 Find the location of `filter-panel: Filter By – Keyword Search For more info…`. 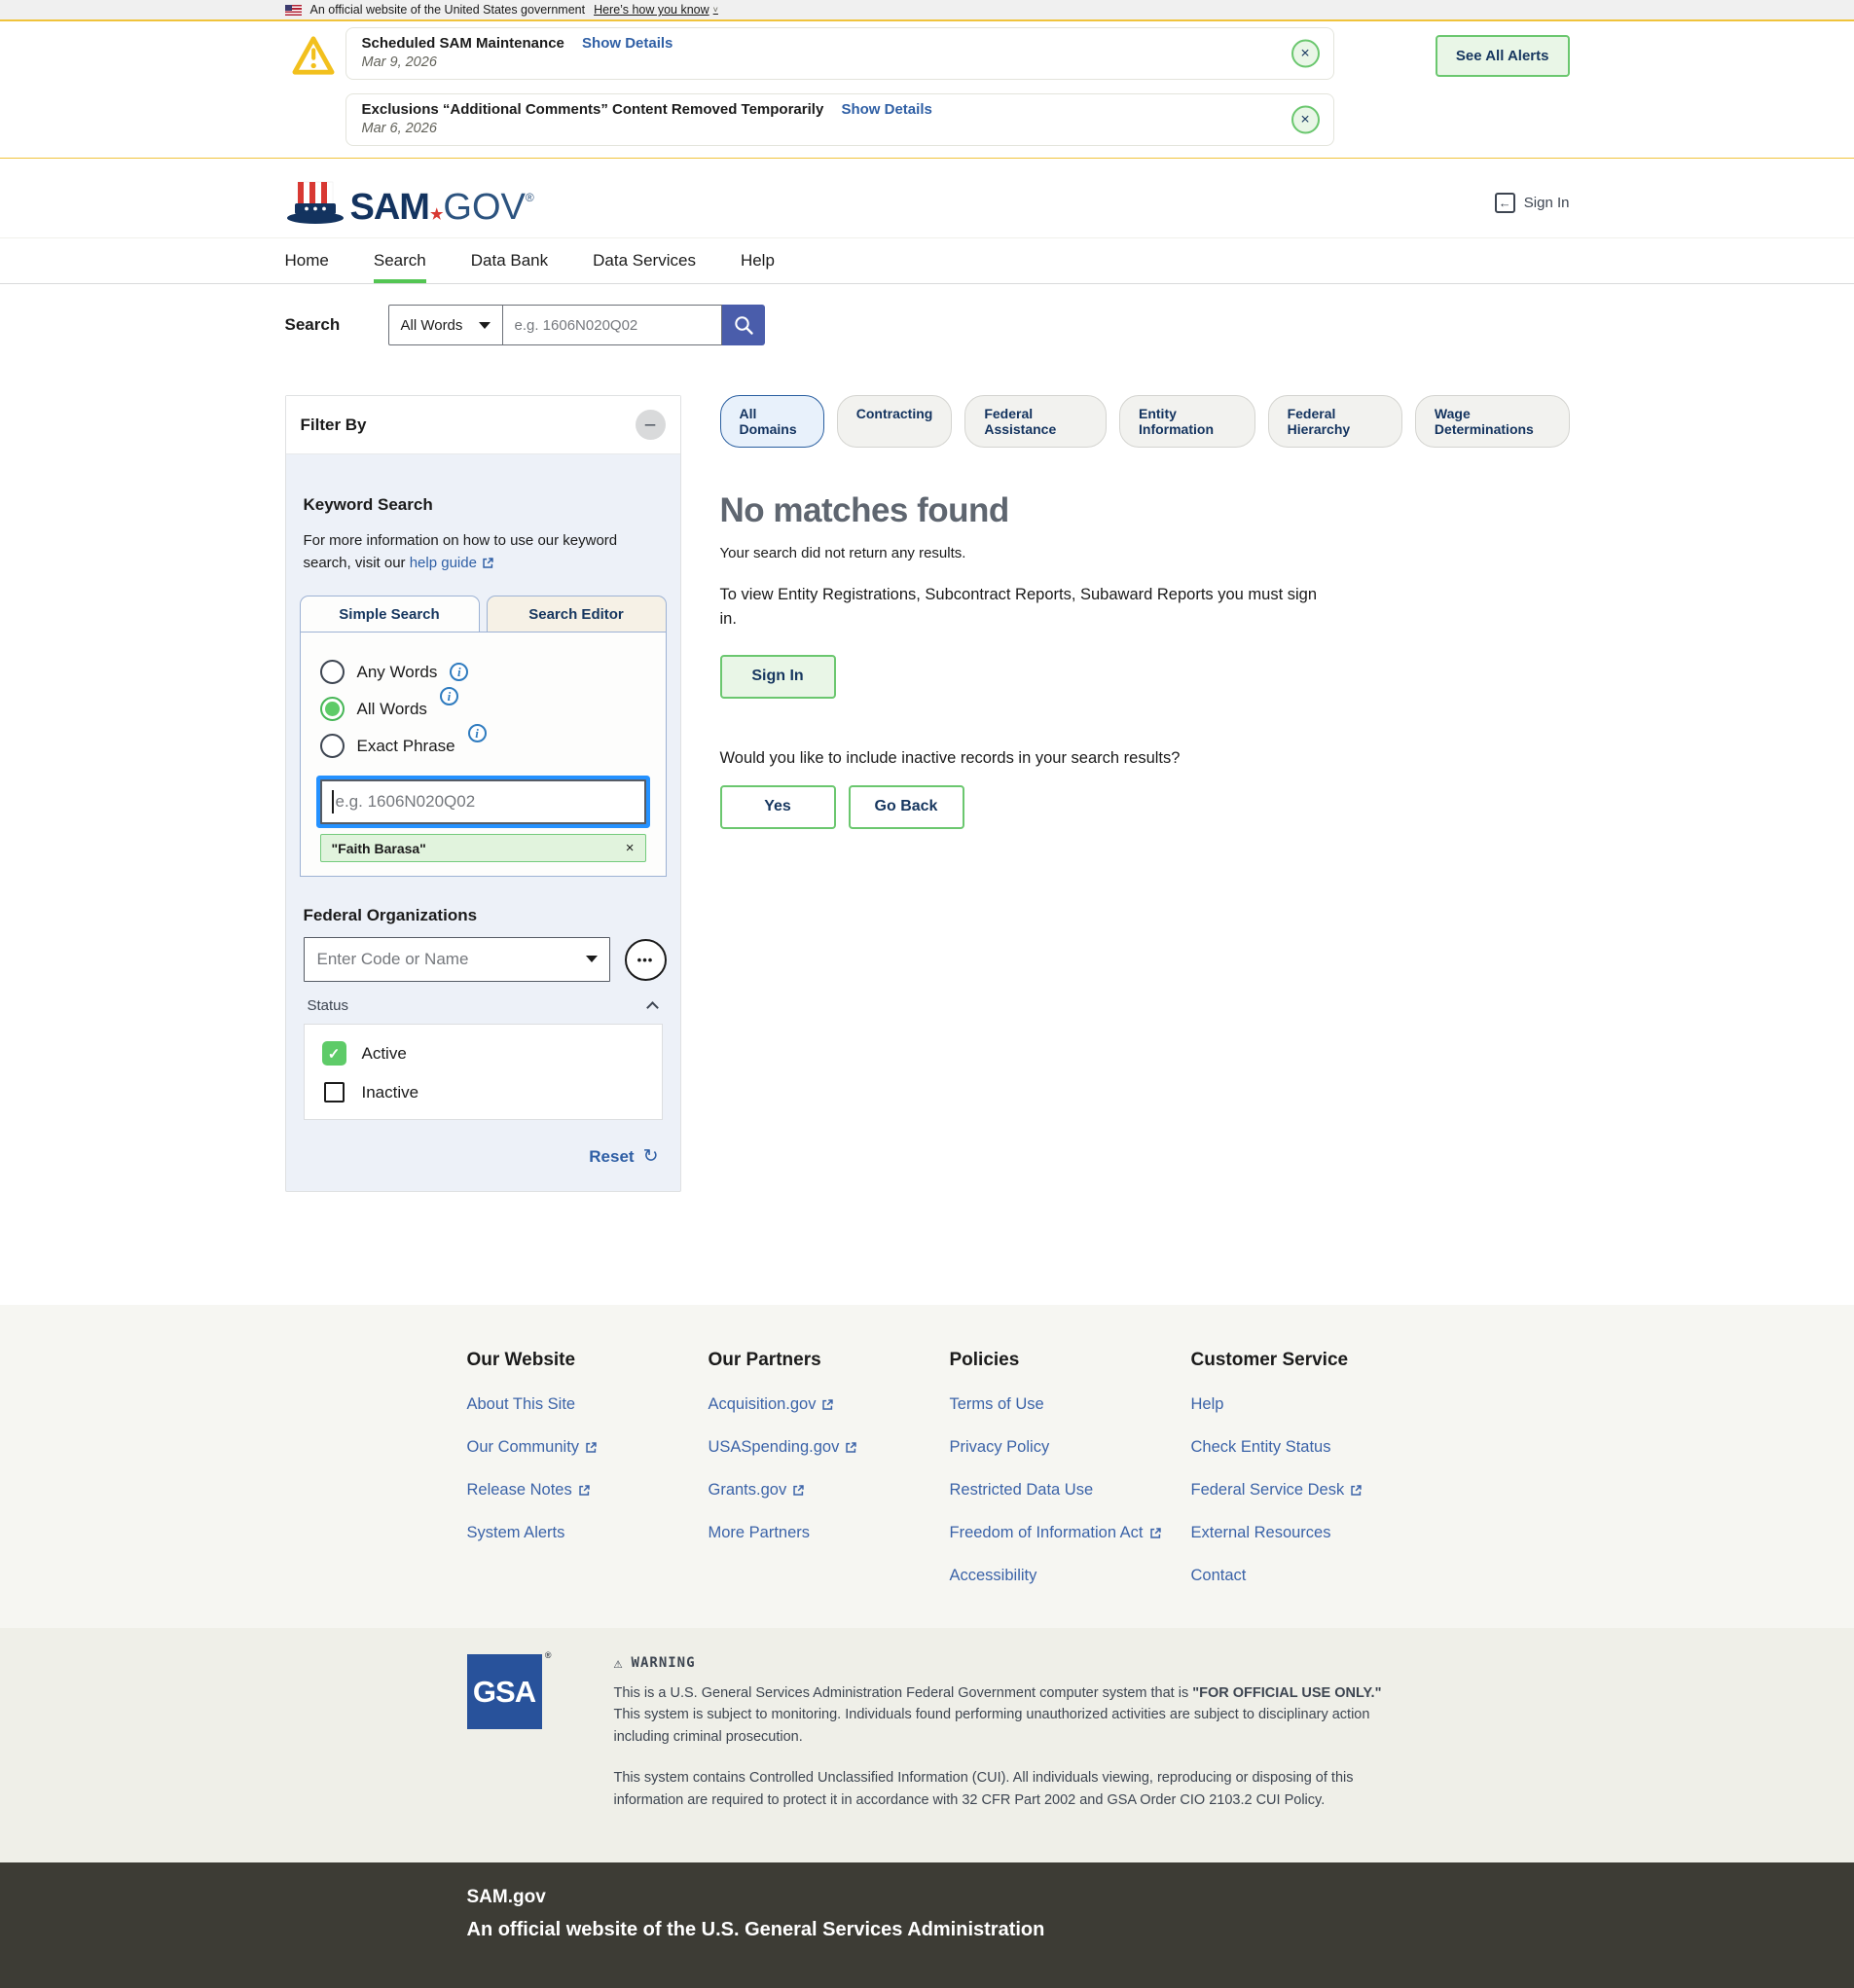

filter-panel: Filter By – Keyword Search For more info… is located at coordinates (483, 793).